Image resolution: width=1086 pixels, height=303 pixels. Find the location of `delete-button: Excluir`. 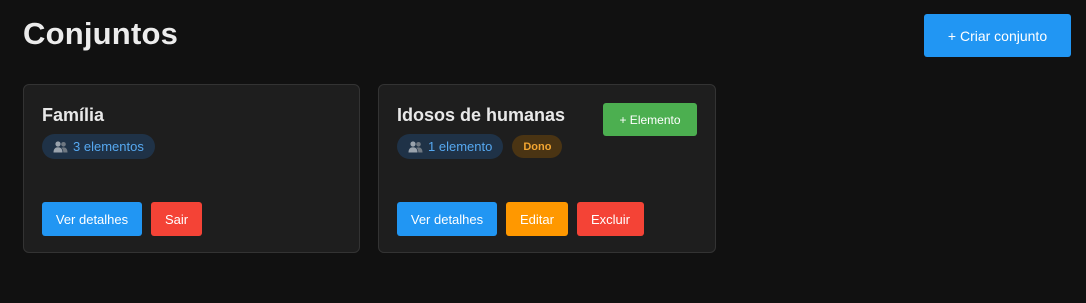

delete-button: Excluir is located at coordinates (610, 219).